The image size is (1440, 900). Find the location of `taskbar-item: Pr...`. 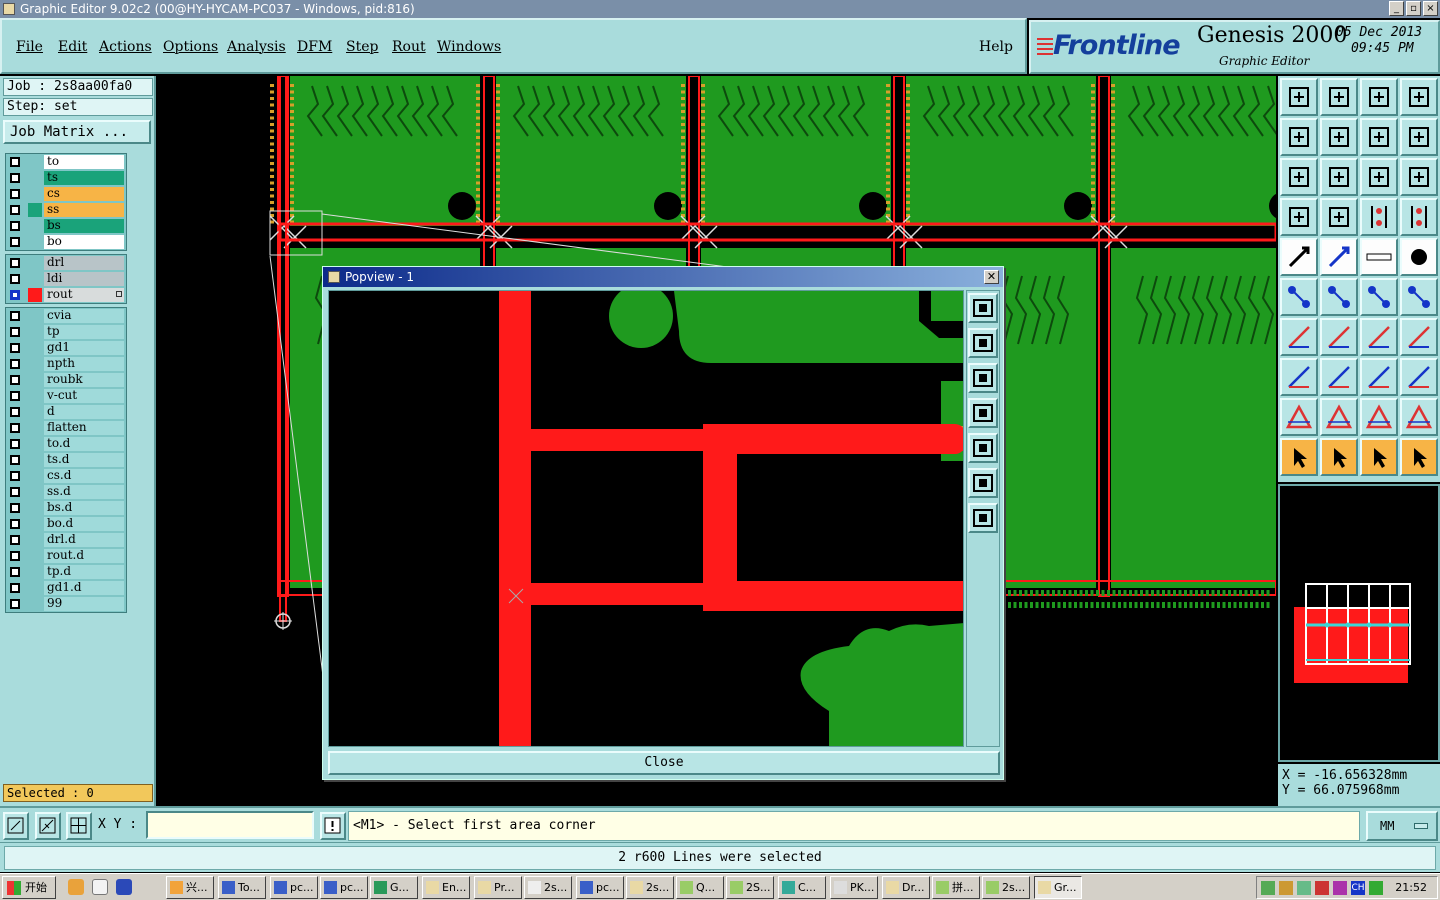

taskbar-item: Pr... is located at coordinates (498, 887).